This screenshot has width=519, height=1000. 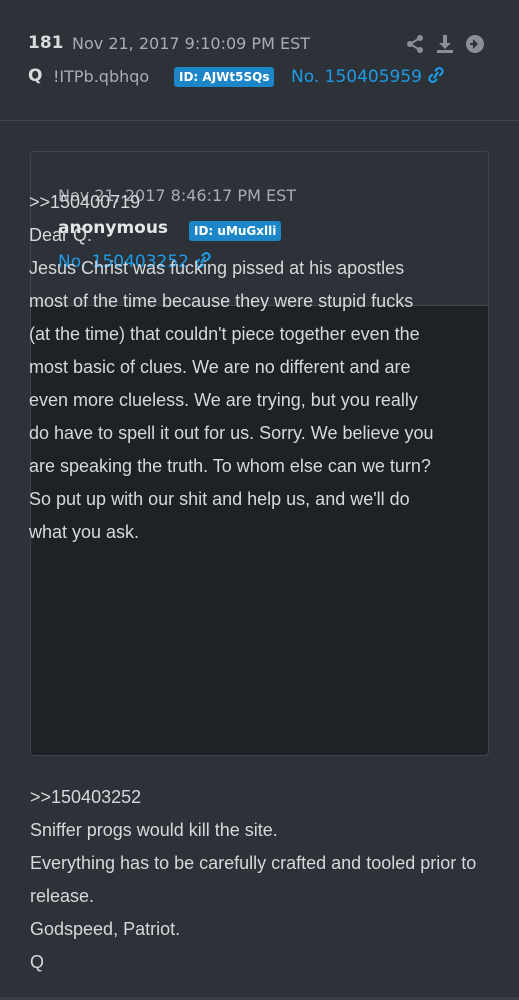 I want to click on post-number-link-label: No. 150405959, so click(x=356, y=77).